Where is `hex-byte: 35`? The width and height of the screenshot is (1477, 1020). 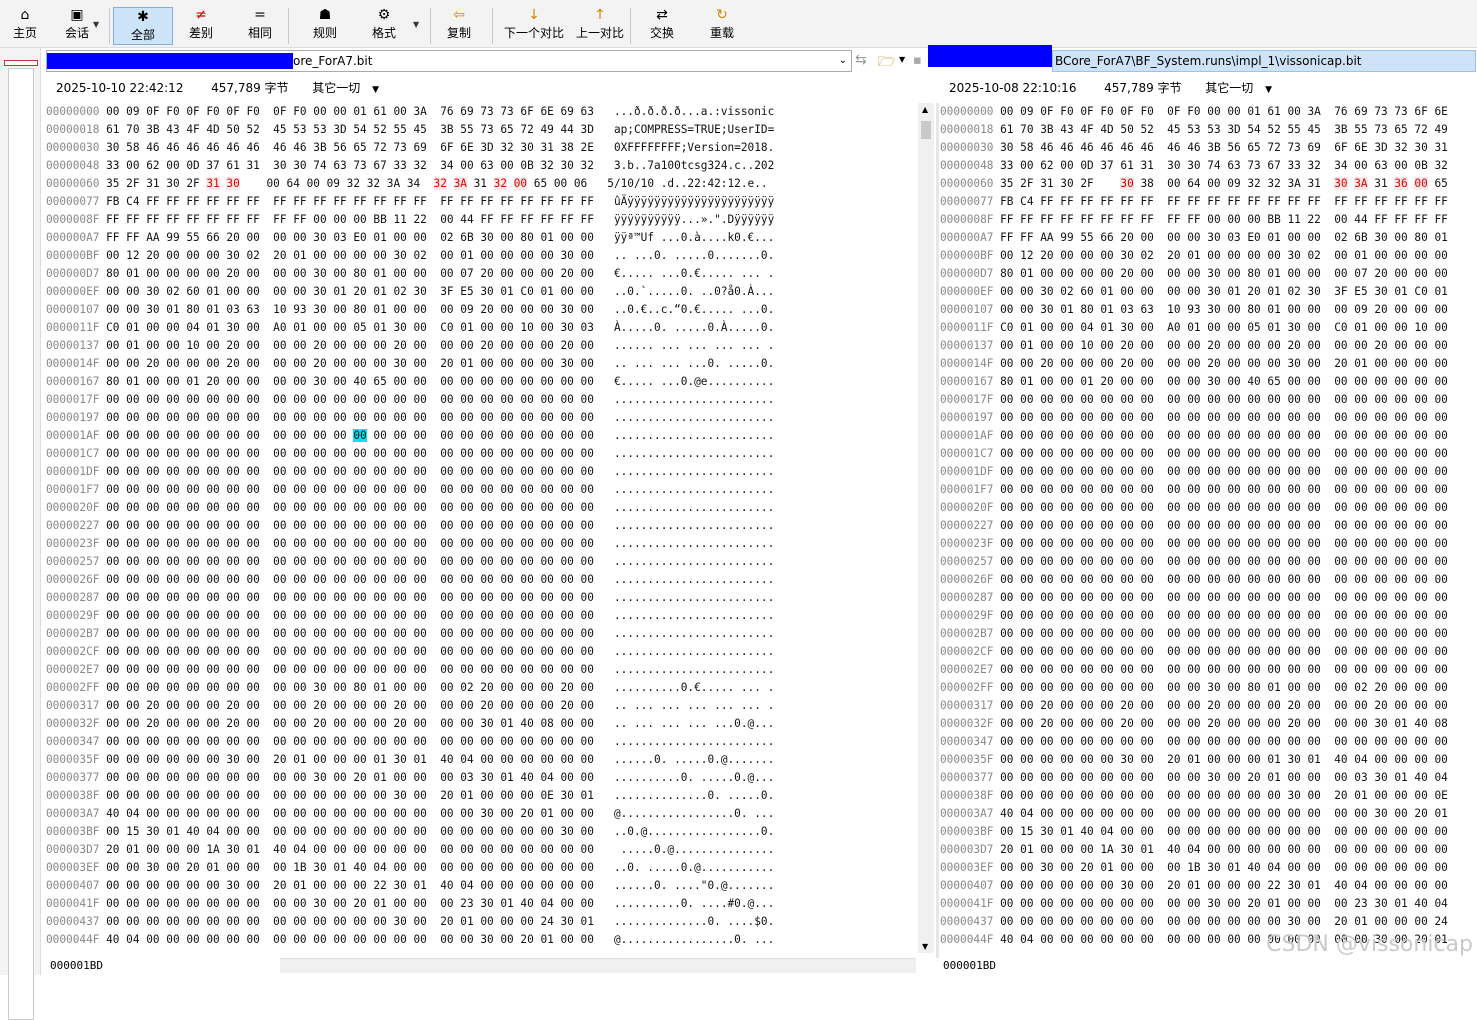
hex-byte: 35 is located at coordinates (1006, 183).